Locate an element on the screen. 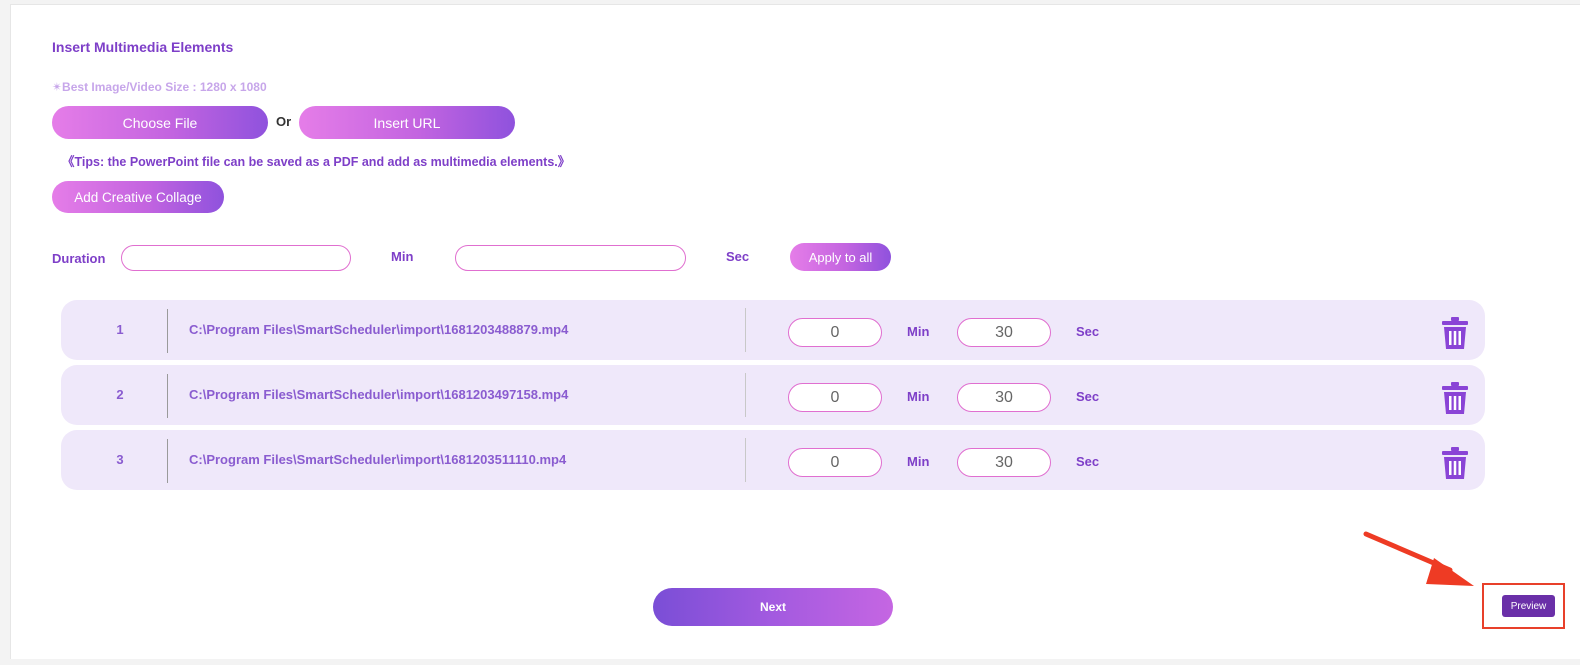 This screenshot has height=665, width=1580. duration-min-label: Min is located at coordinates (402, 256).